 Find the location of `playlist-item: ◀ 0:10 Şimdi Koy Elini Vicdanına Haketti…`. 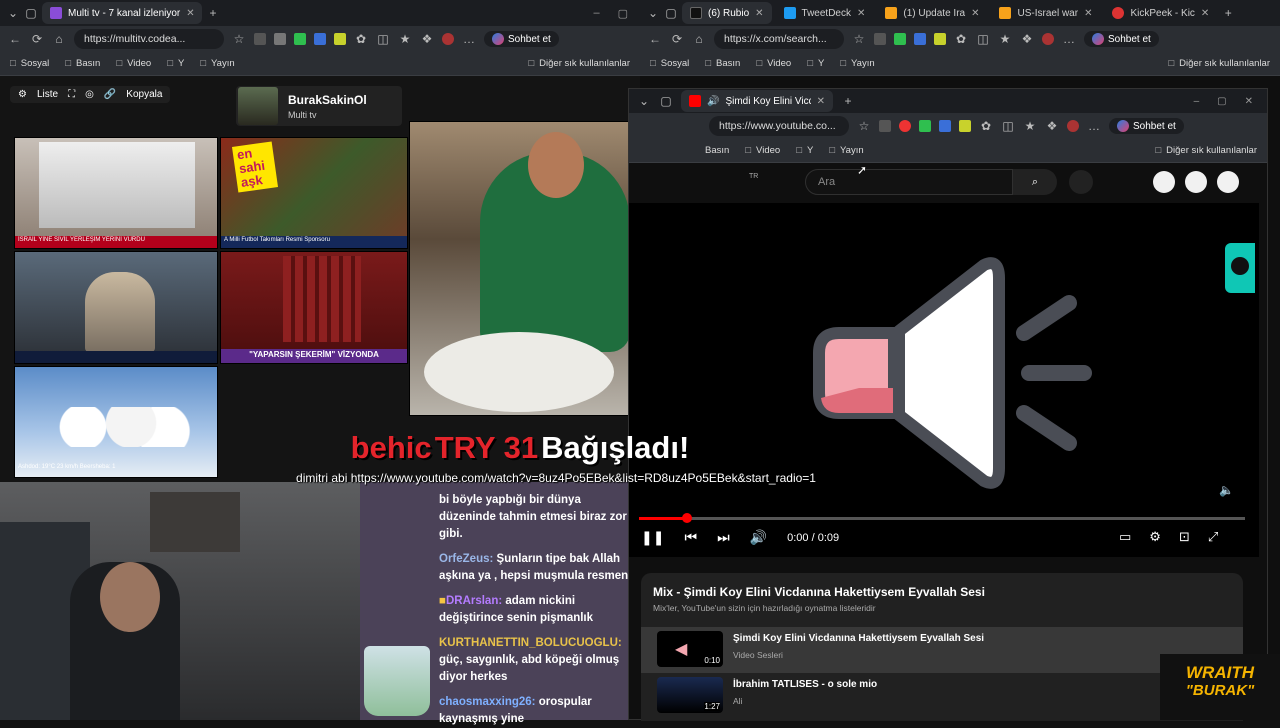

playlist-item: ◀ 0:10 Şimdi Koy Elini Vicdanına Haketti… is located at coordinates (942, 650).